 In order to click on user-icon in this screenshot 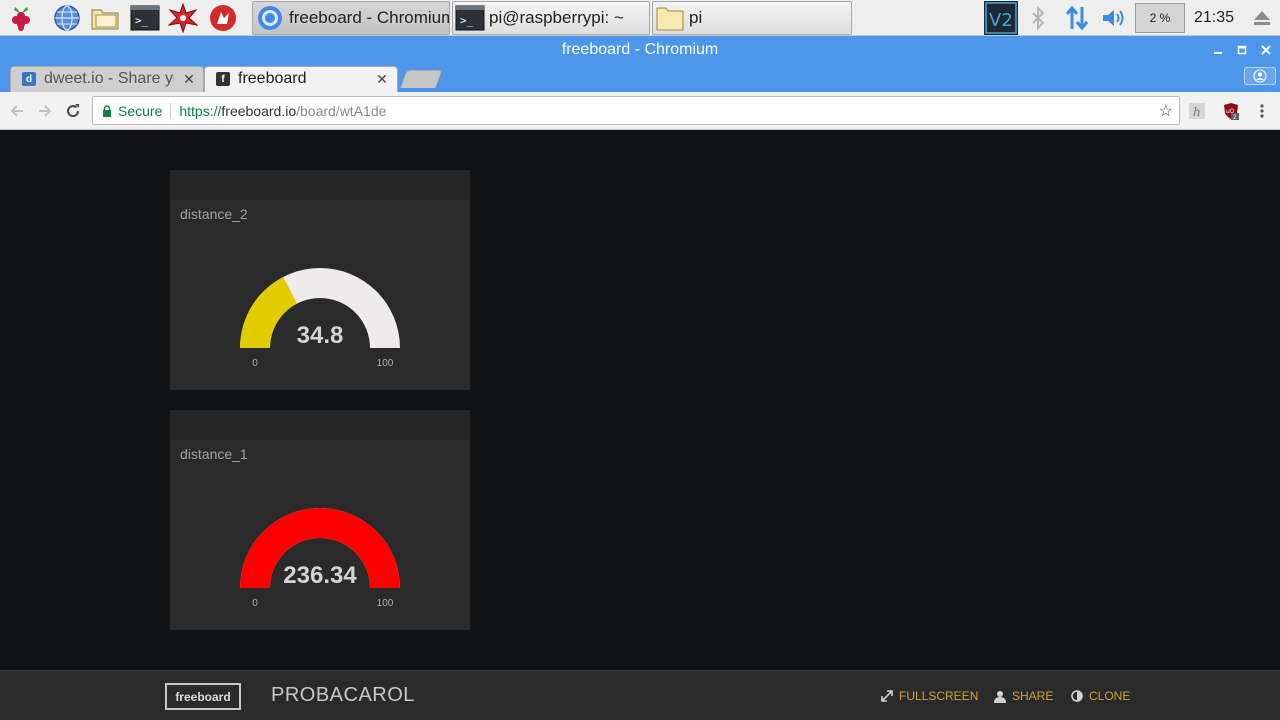, I will do `click(1000, 696)`.